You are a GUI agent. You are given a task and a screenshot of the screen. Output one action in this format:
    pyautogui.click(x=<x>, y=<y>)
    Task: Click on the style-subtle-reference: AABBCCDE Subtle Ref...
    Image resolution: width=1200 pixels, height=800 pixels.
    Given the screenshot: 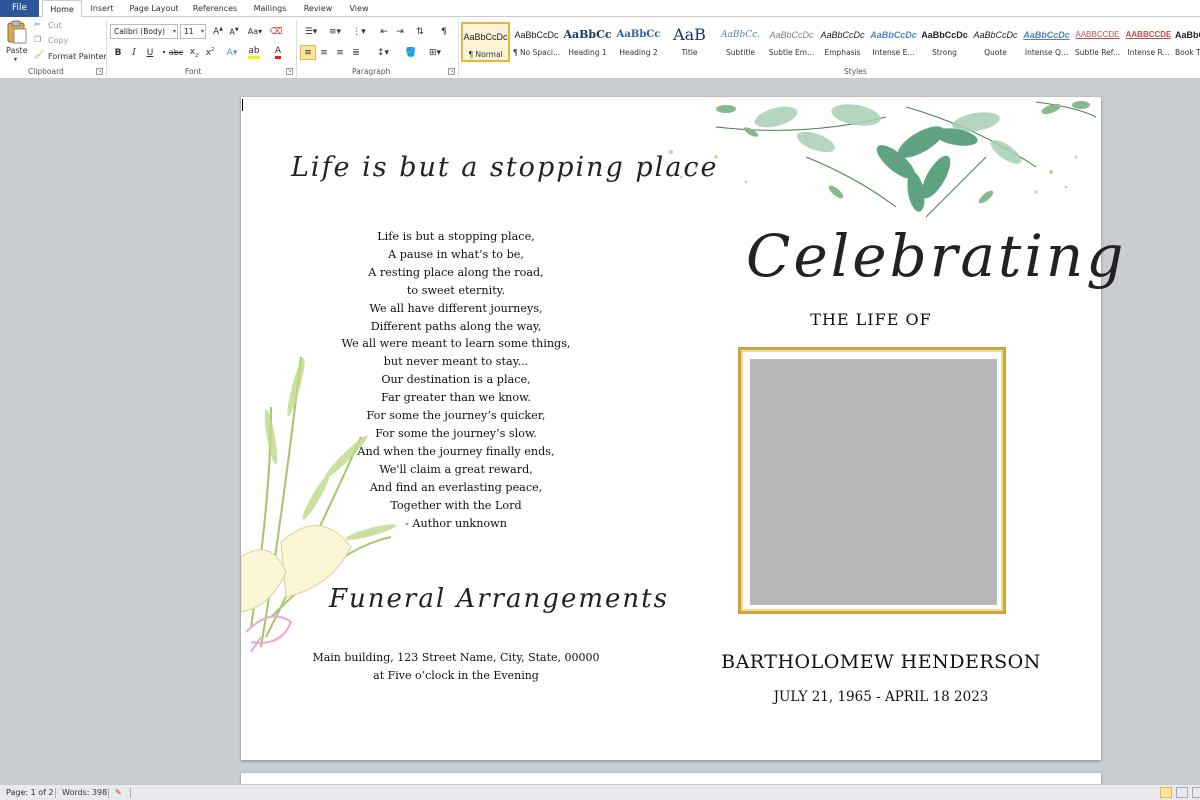 What is the action you would take?
    pyautogui.click(x=1097, y=42)
    